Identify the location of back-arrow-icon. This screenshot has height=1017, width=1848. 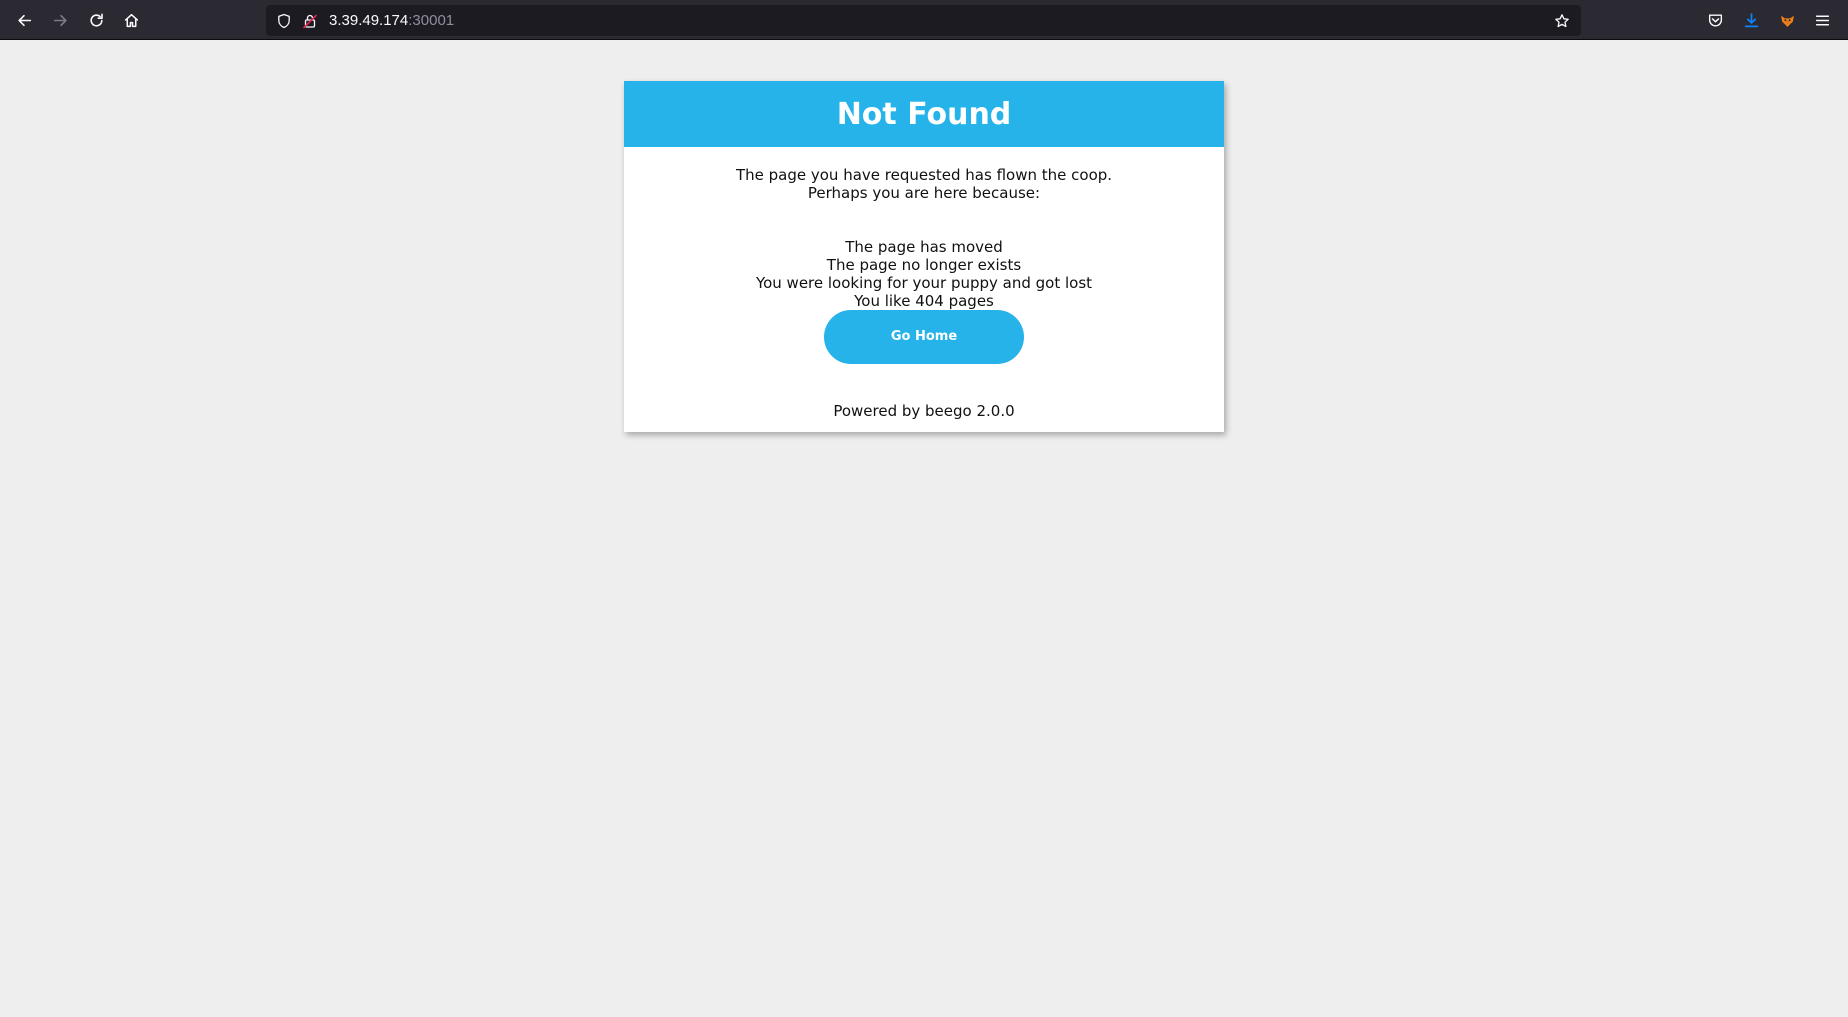
(24, 20).